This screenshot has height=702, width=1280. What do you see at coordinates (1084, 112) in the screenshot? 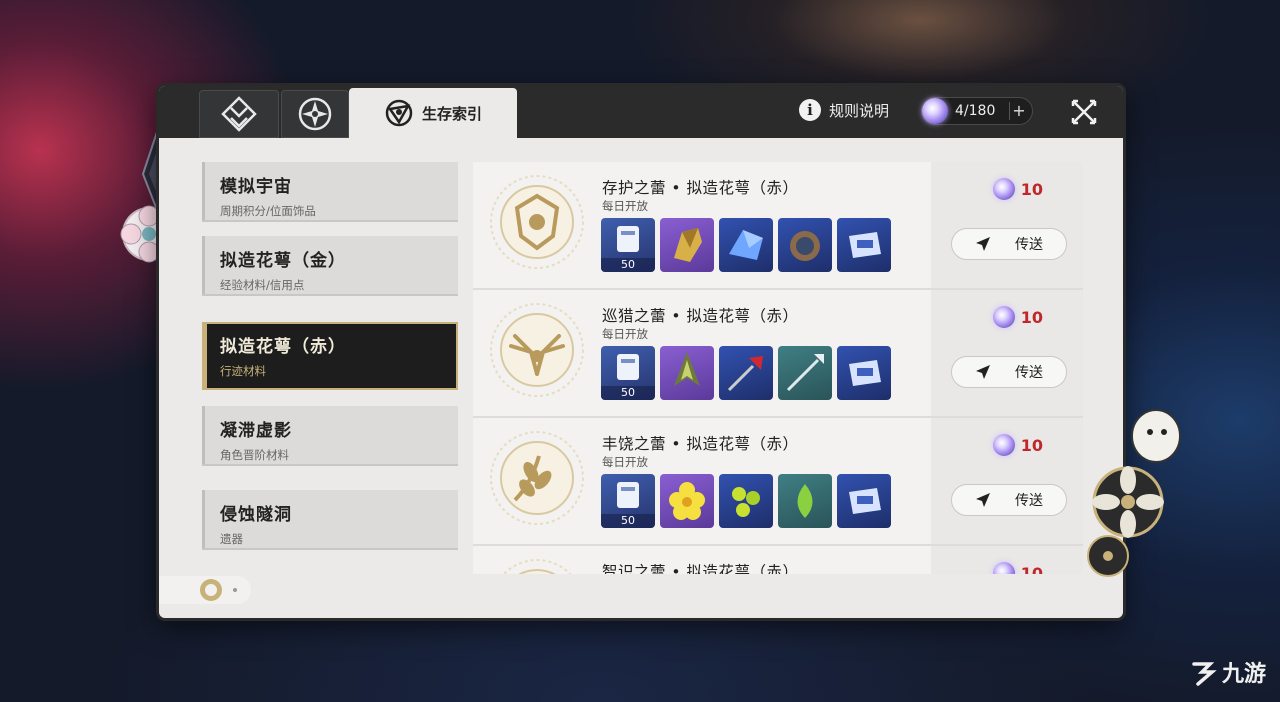
I see `close-icon` at bounding box center [1084, 112].